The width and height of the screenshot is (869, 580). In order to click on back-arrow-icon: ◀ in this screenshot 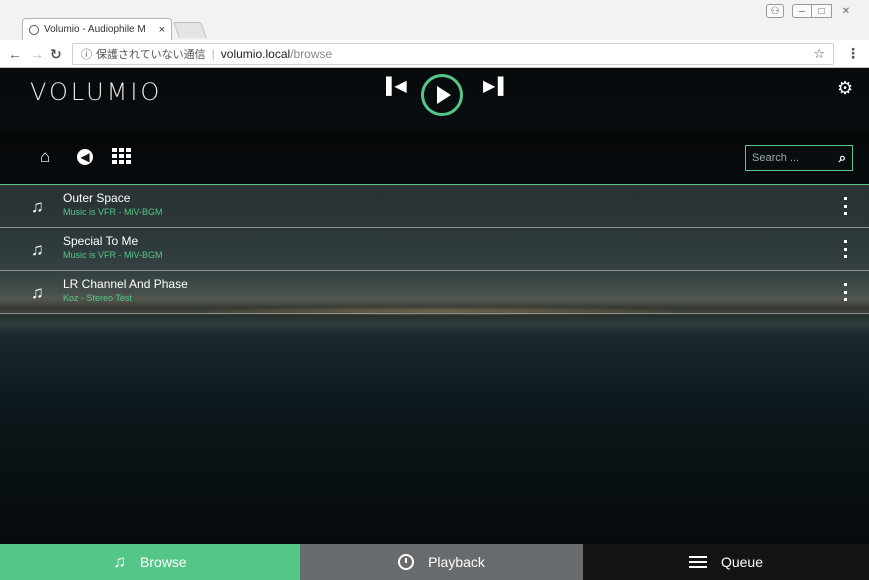, I will do `click(85, 157)`.